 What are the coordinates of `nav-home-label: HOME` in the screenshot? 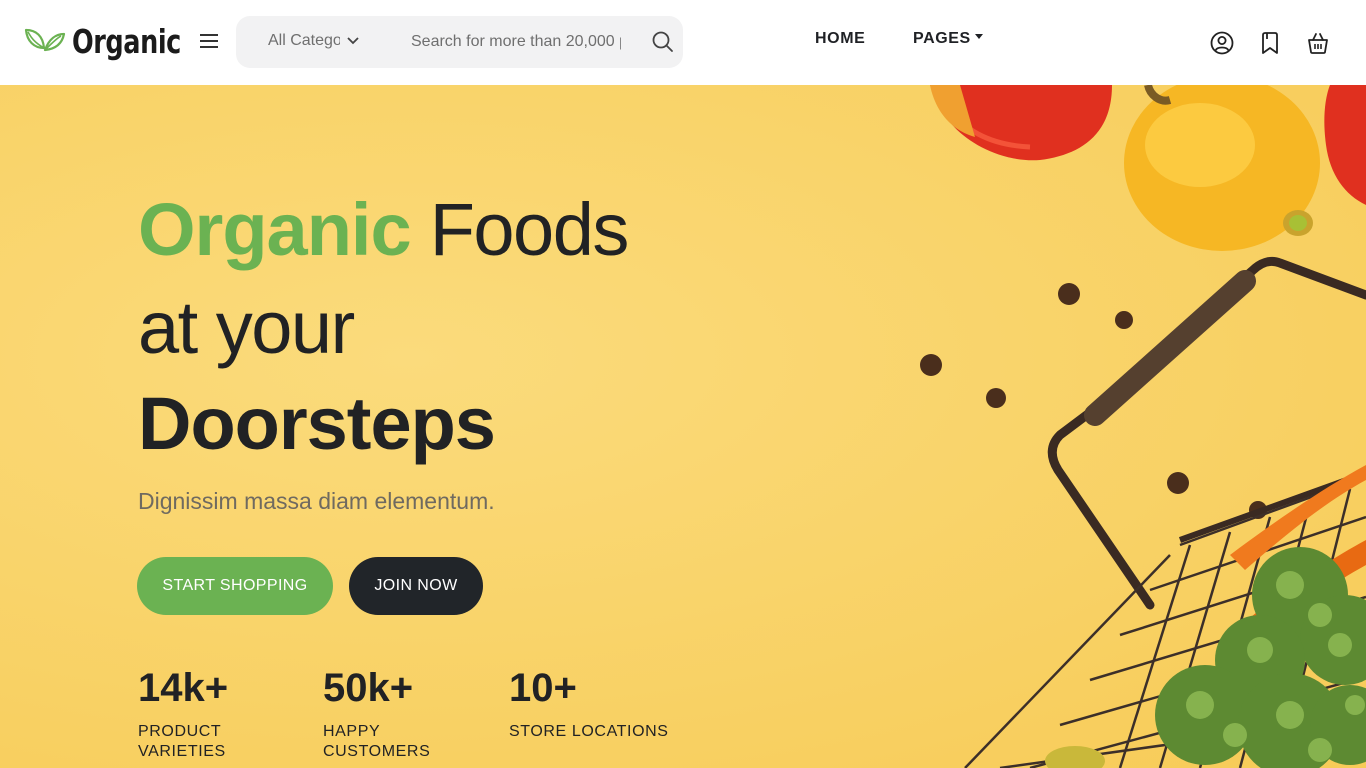 It's located at (840, 38).